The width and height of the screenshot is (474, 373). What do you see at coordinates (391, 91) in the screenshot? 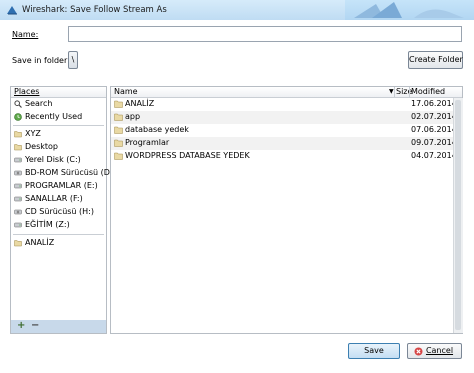
I see `sort-descending-icon: ▼` at bounding box center [391, 91].